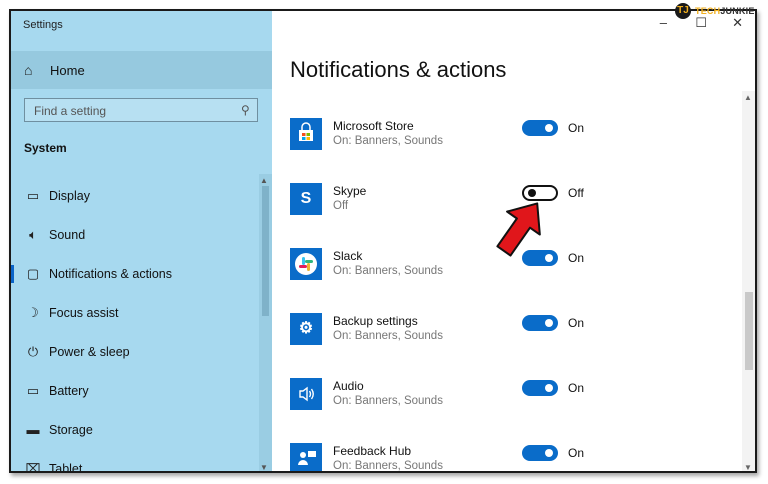 This screenshot has width=768, height=484. I want to click on sidebar-item-label: Tablet, so click(66, 467).